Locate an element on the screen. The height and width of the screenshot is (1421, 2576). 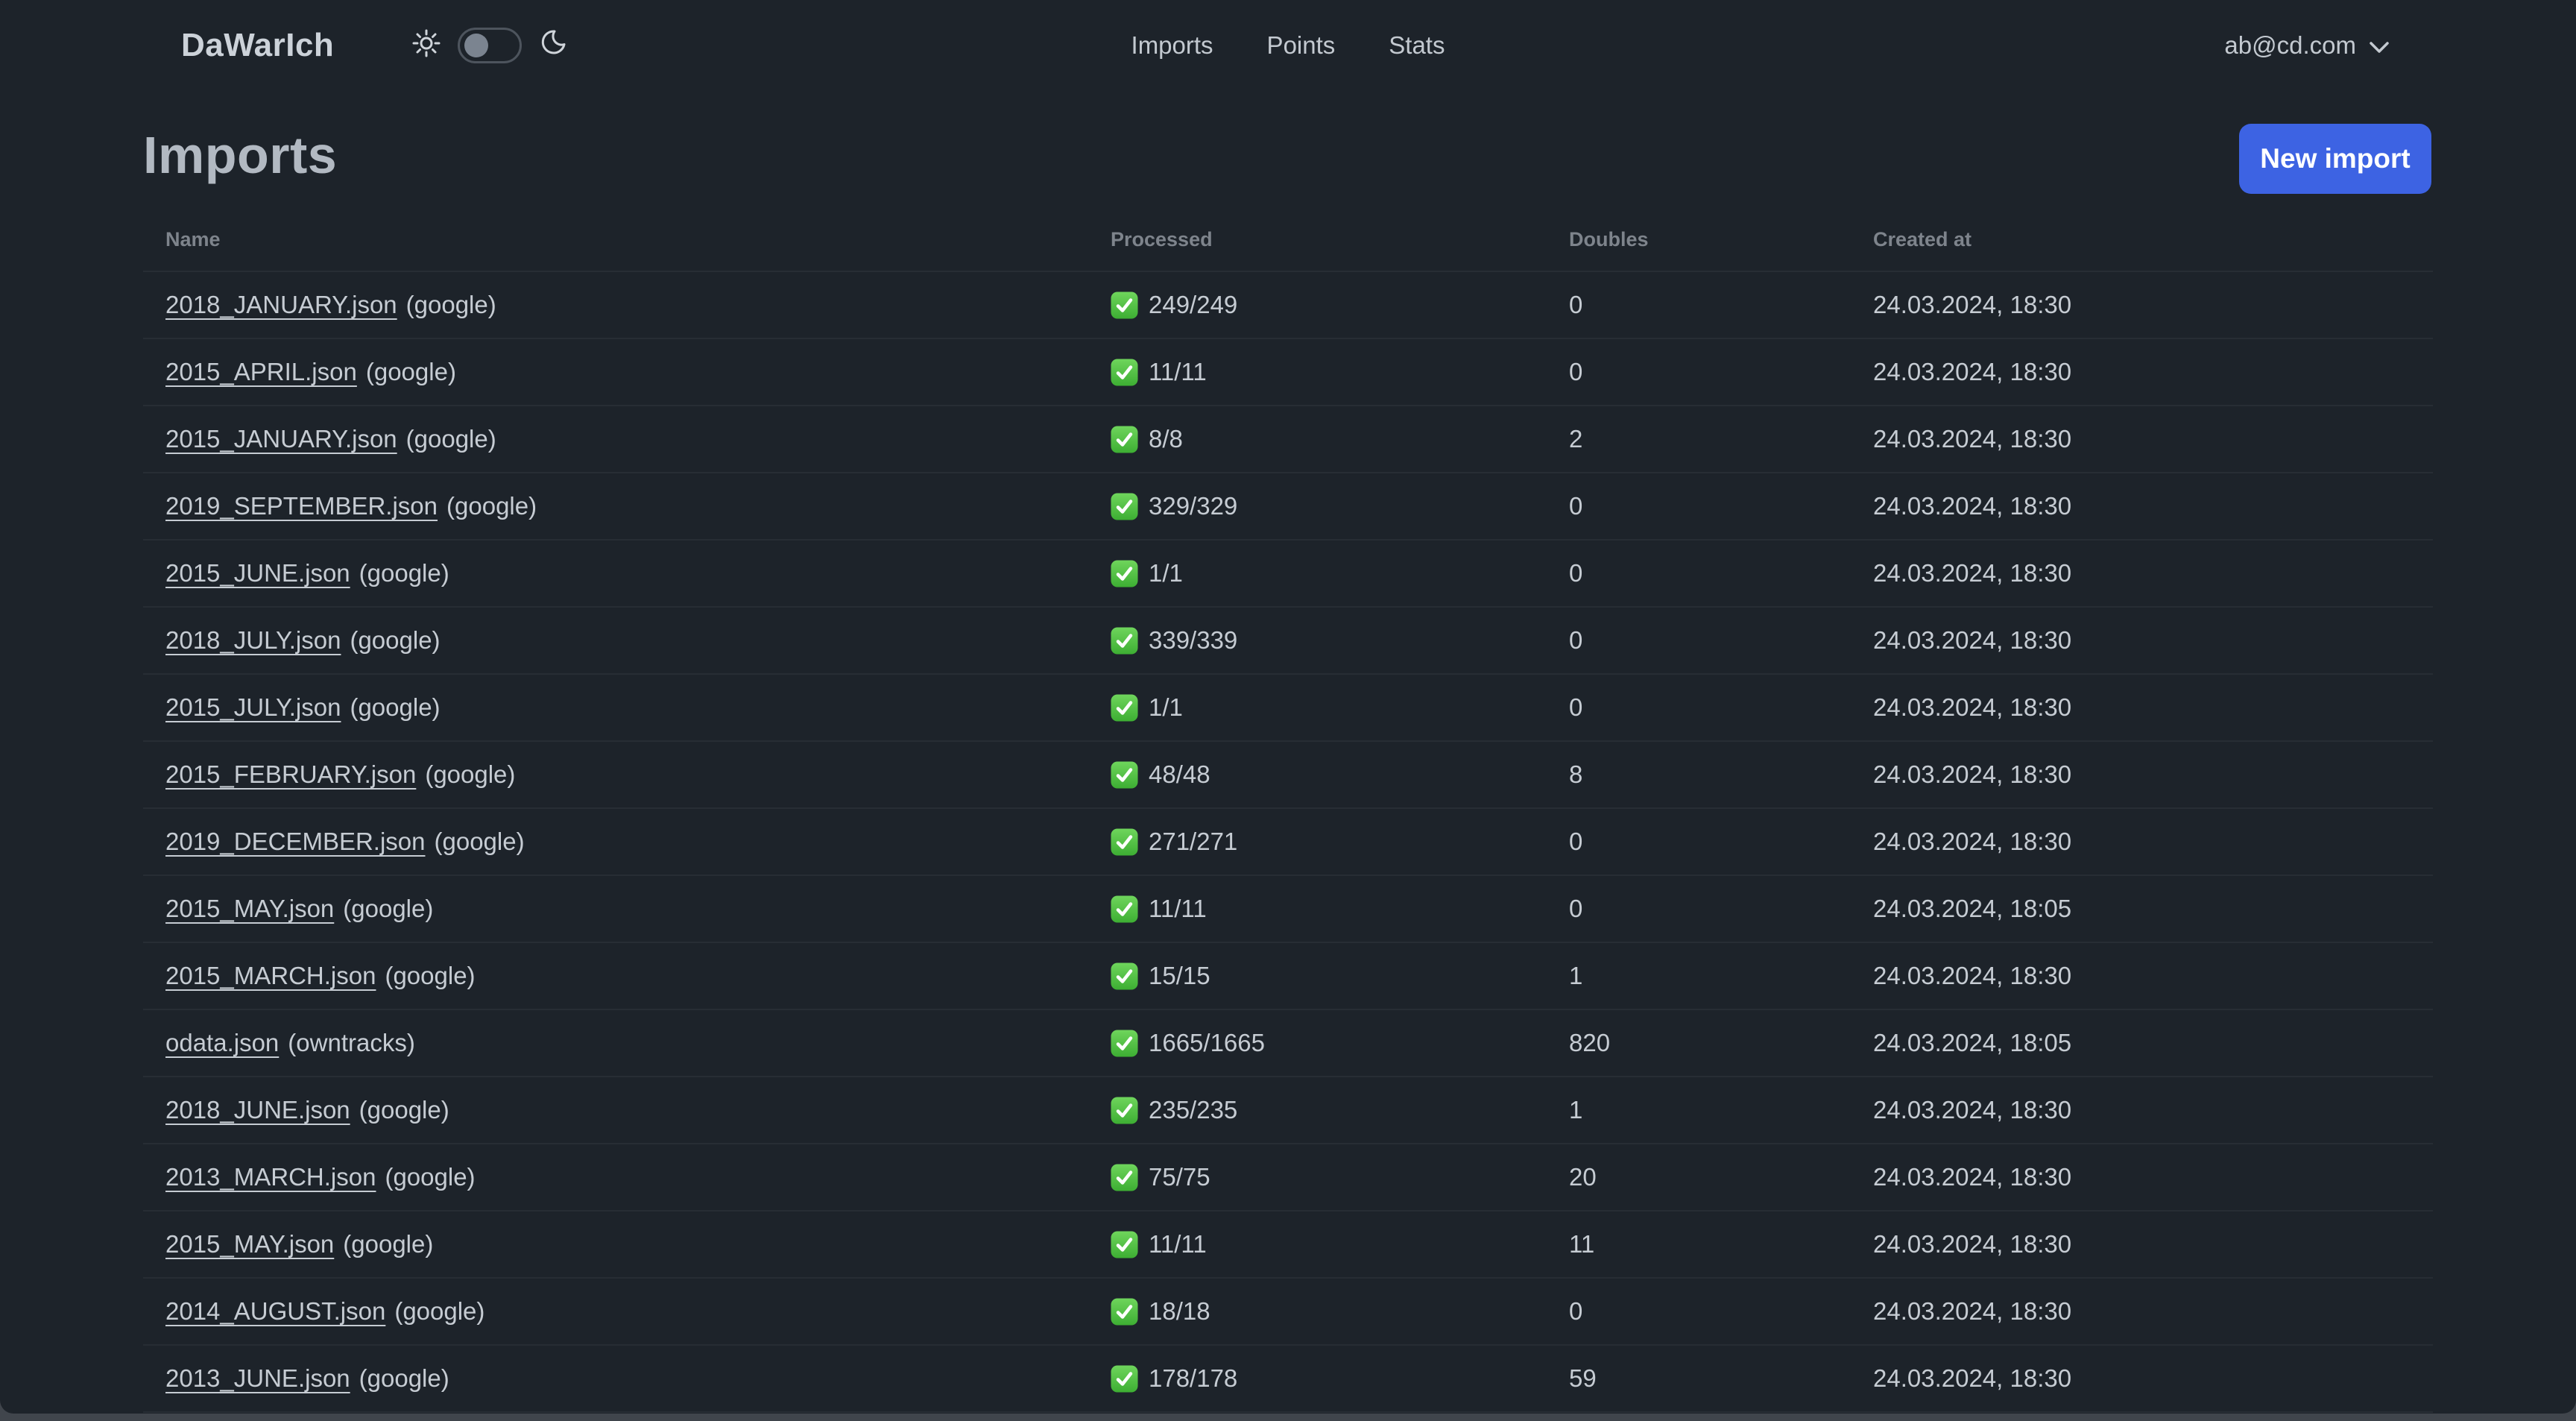
main-nav: Imports Points Stats is located at coordinates (1288, 45).